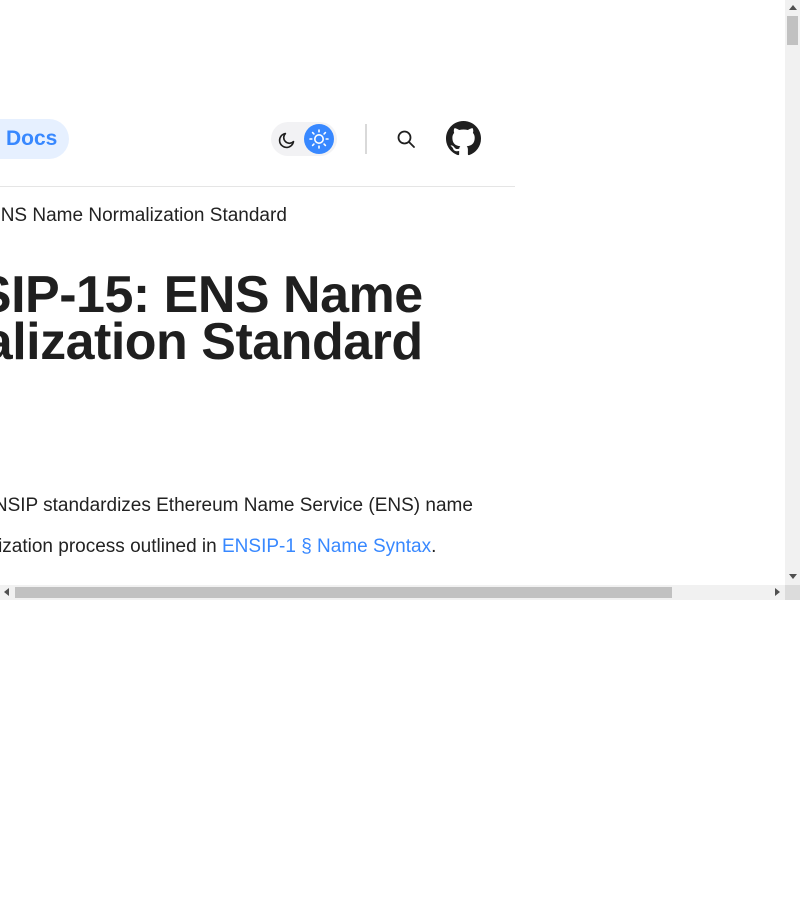 The image size is (800, 900). I want to click on docs-badge-label: Docs, so click(32, 138).